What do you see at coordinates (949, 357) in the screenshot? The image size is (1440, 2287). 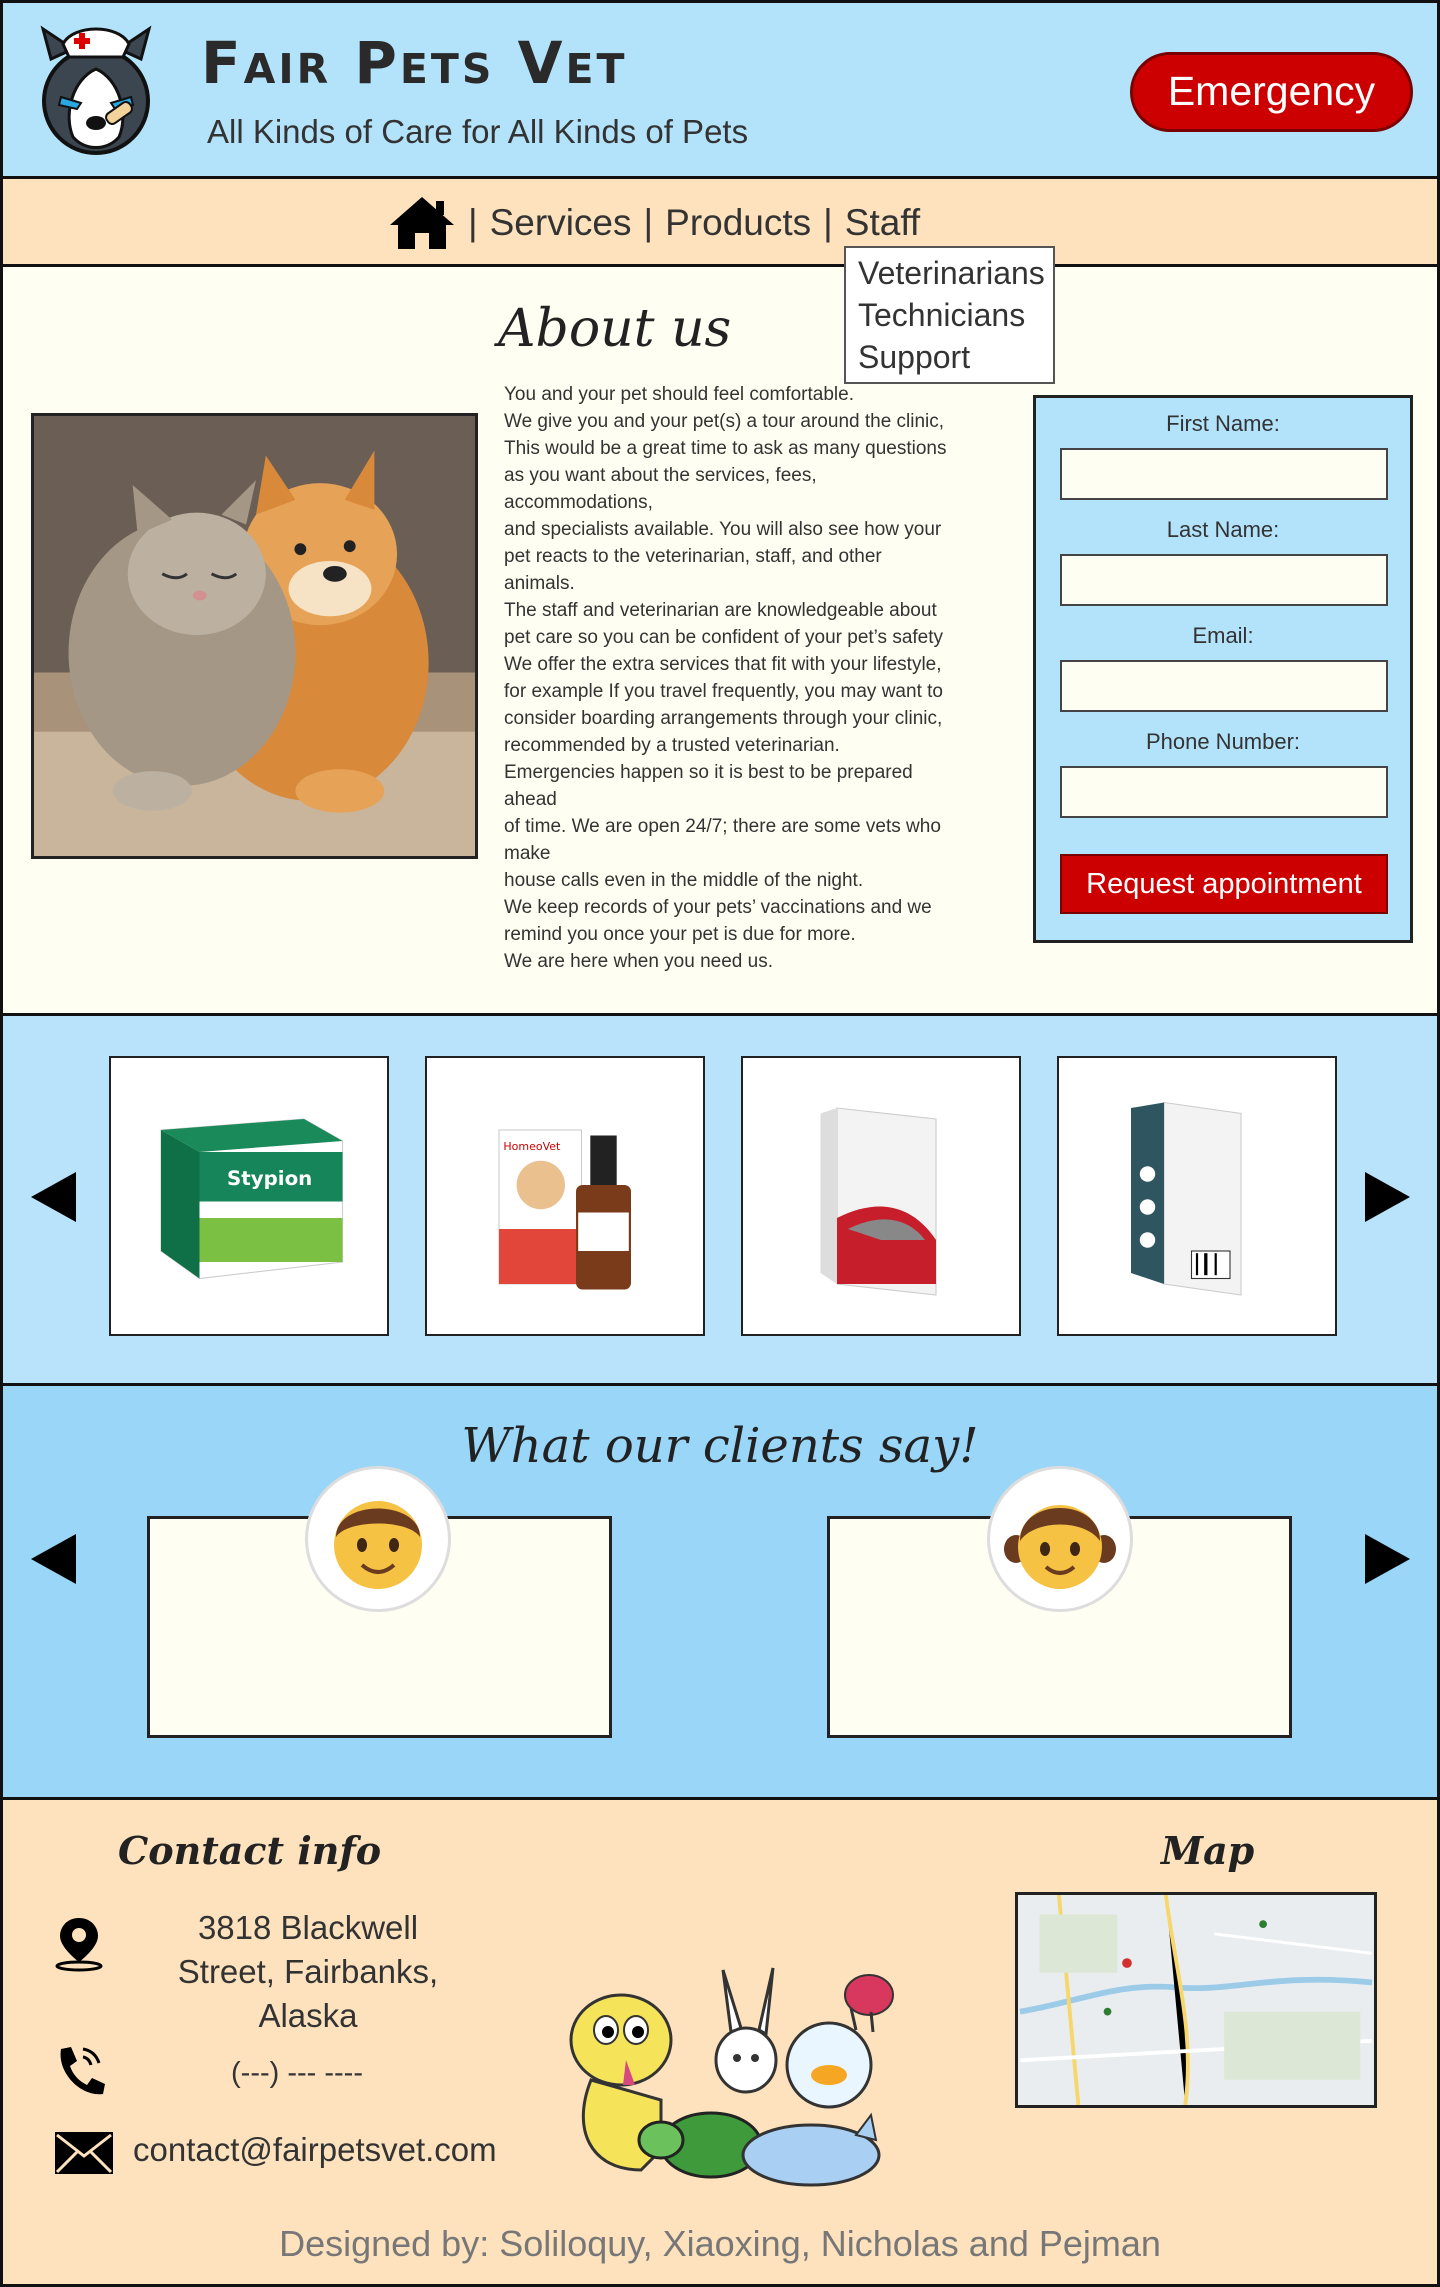 I see `dropdown-item-support: Support` at bounding box center [949, 357].